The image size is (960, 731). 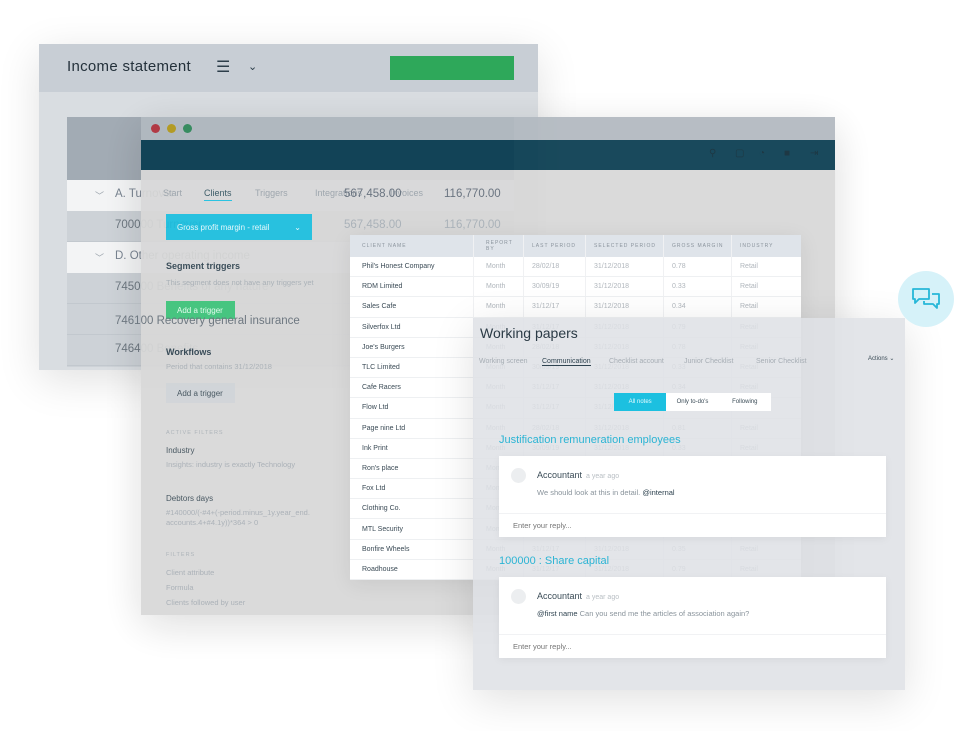 I want to click on filter-label: Industry, so click(x=180, y=450).